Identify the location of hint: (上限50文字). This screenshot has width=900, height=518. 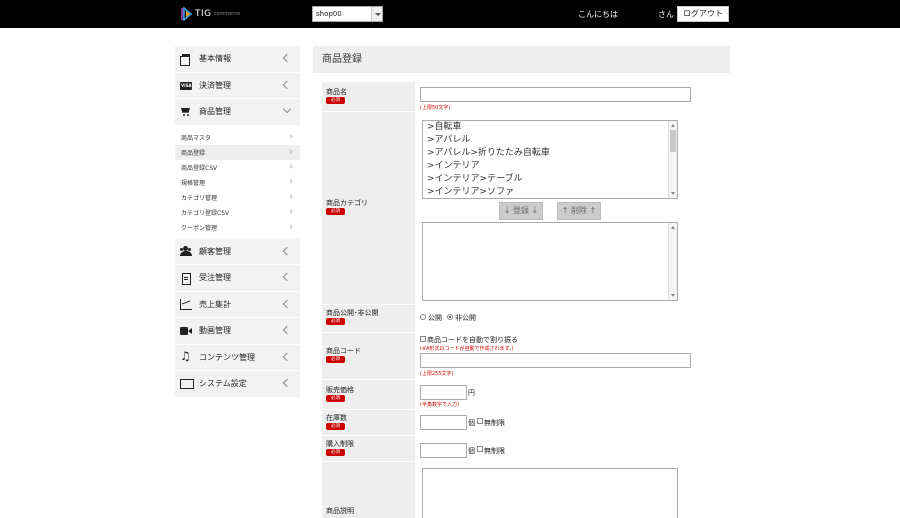
(435, 108).